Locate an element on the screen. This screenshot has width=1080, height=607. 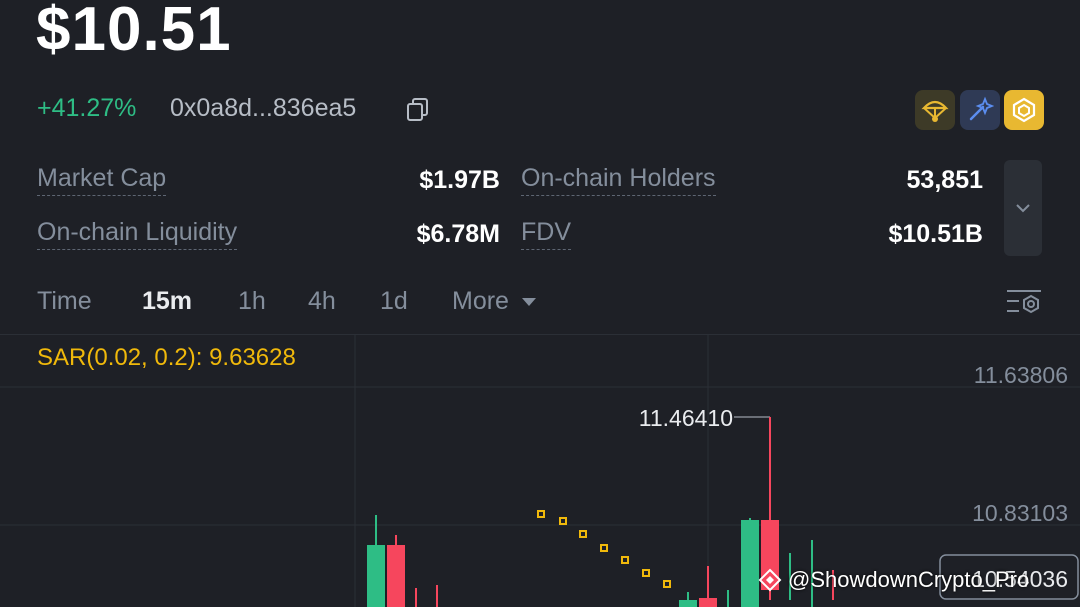
caret-down-icon is located at coordinates (528, 302).